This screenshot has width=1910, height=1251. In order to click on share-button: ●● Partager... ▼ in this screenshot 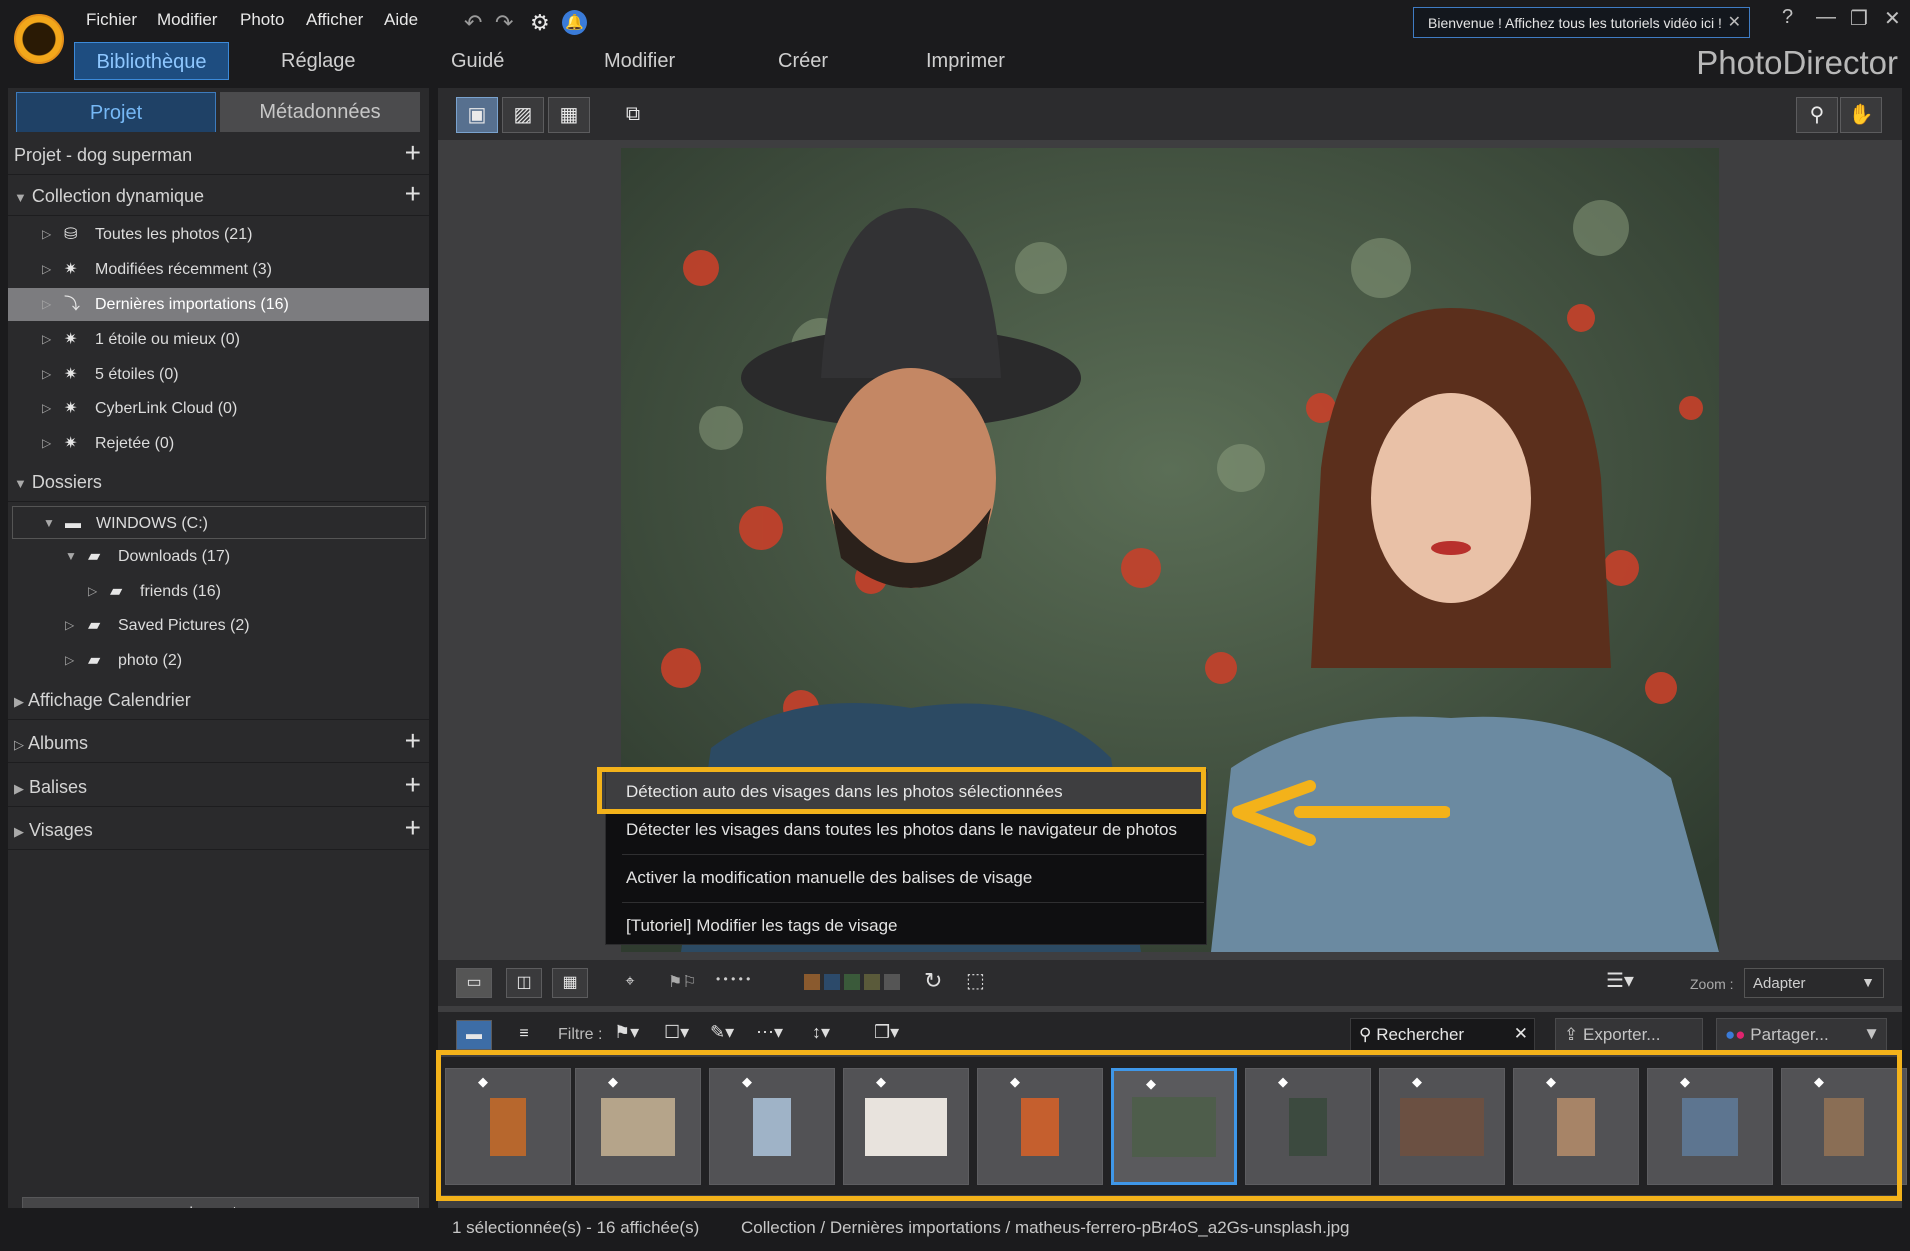, I will do `click(1801, 1035)`.